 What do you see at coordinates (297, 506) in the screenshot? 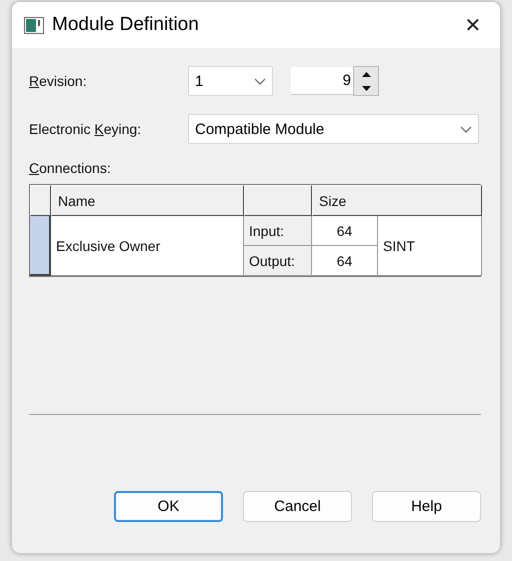
I see `dialog-button: Cancel` at bounding box center [297, 506].